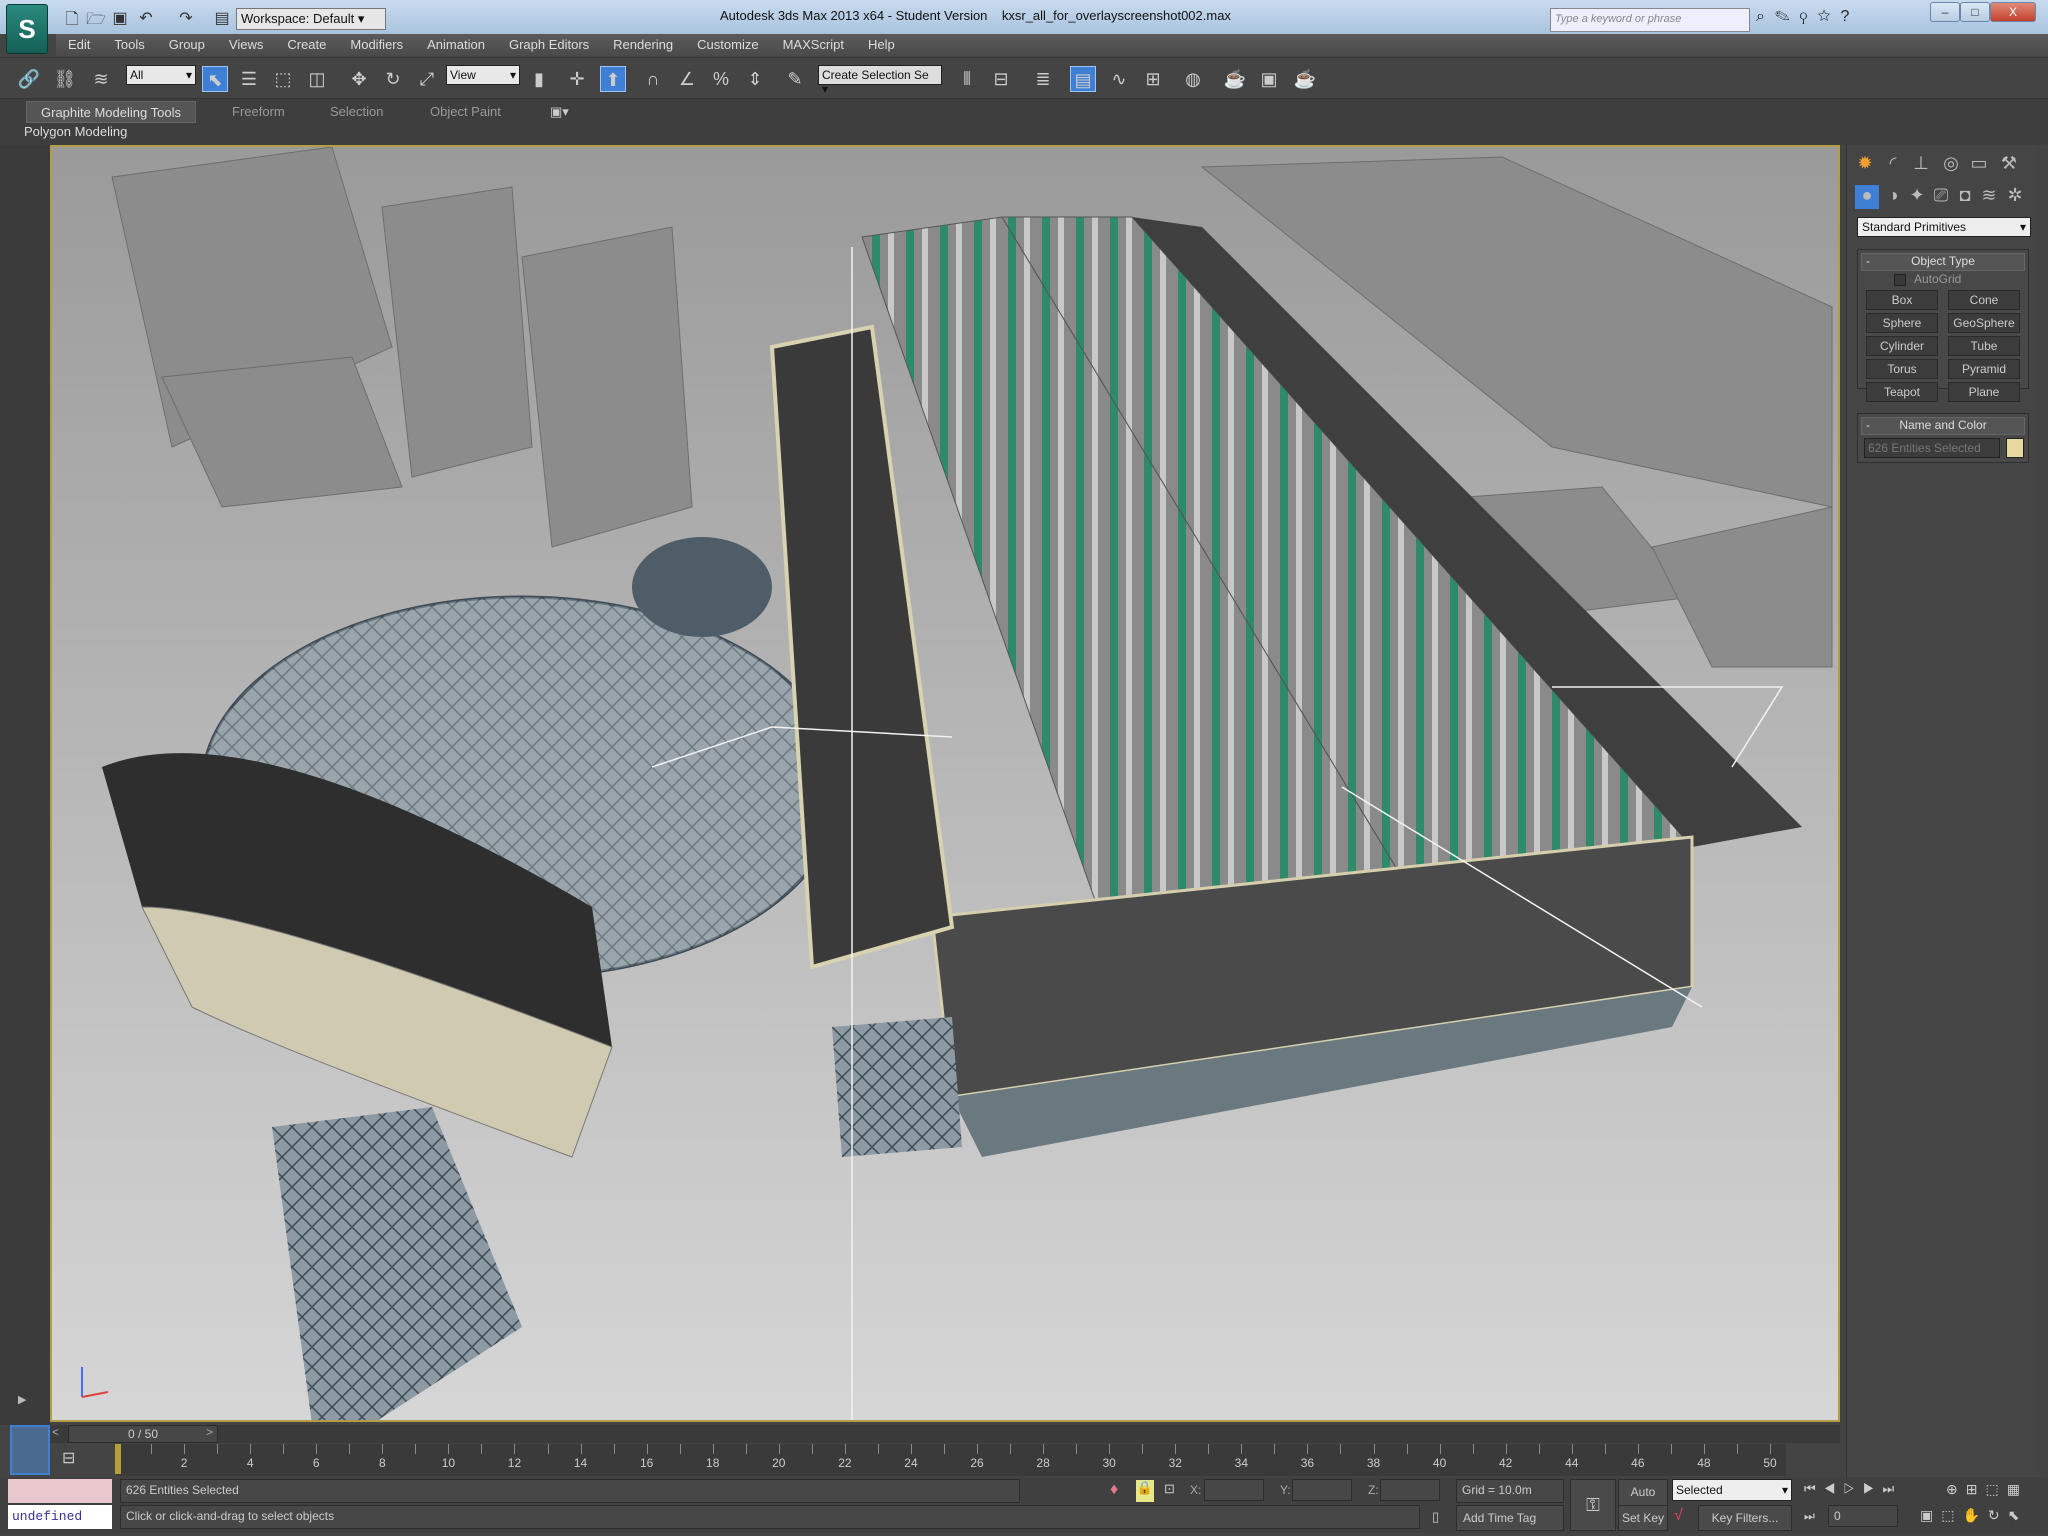 This screenshot has width=2048, height=1536. Describe the element at coordinates (55, 1432) in the screenshot. I see `prev-frame-arrow-icon: <` at that location.